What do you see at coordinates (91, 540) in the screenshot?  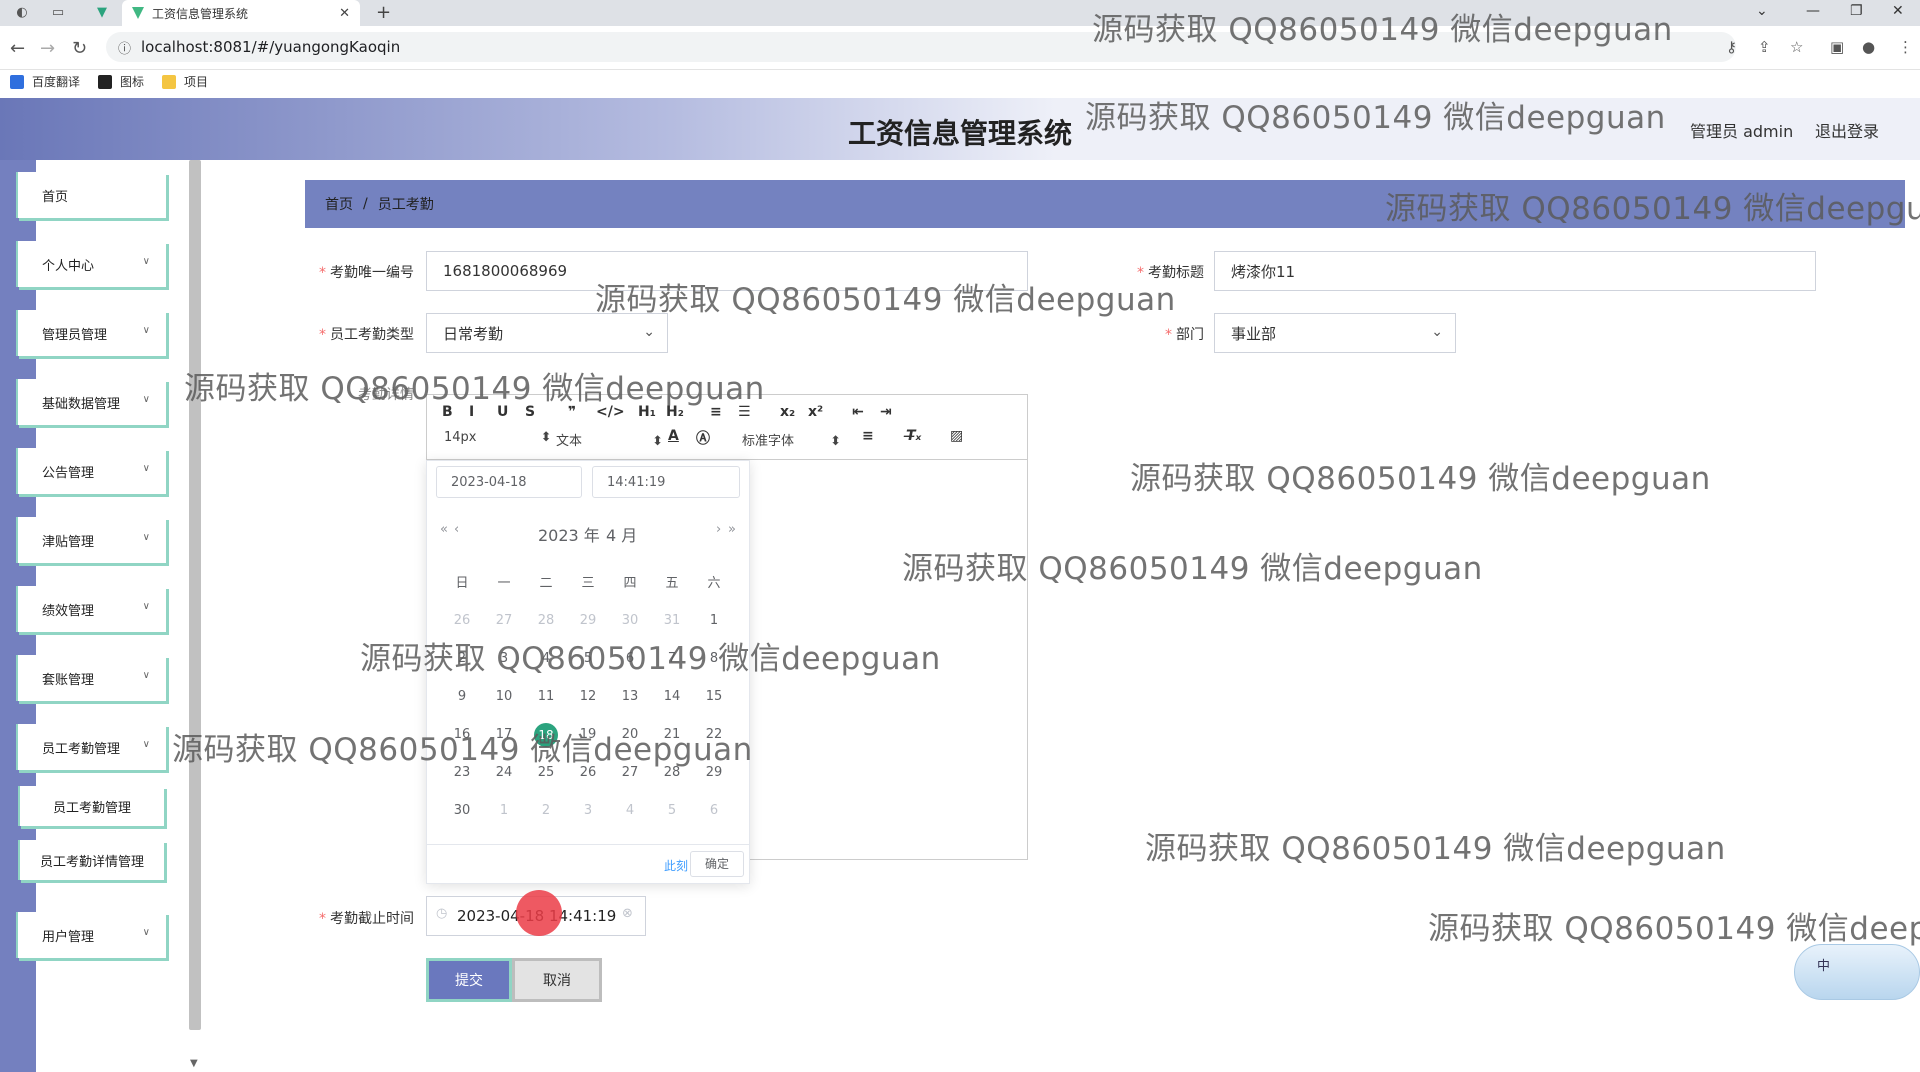 I see `sidebar-item: 津贴管理 ∨` at bounding box center [91, 540].